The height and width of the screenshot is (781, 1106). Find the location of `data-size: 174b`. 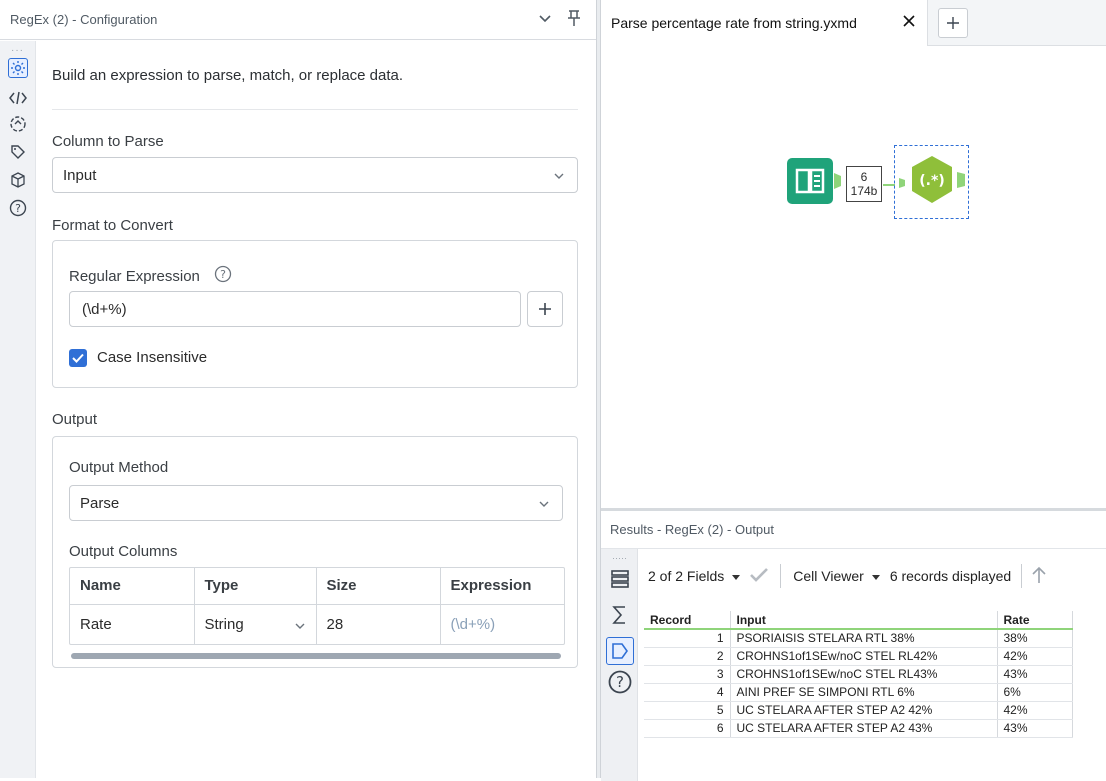

data-size: 174b is located at coordinates (864, 191).